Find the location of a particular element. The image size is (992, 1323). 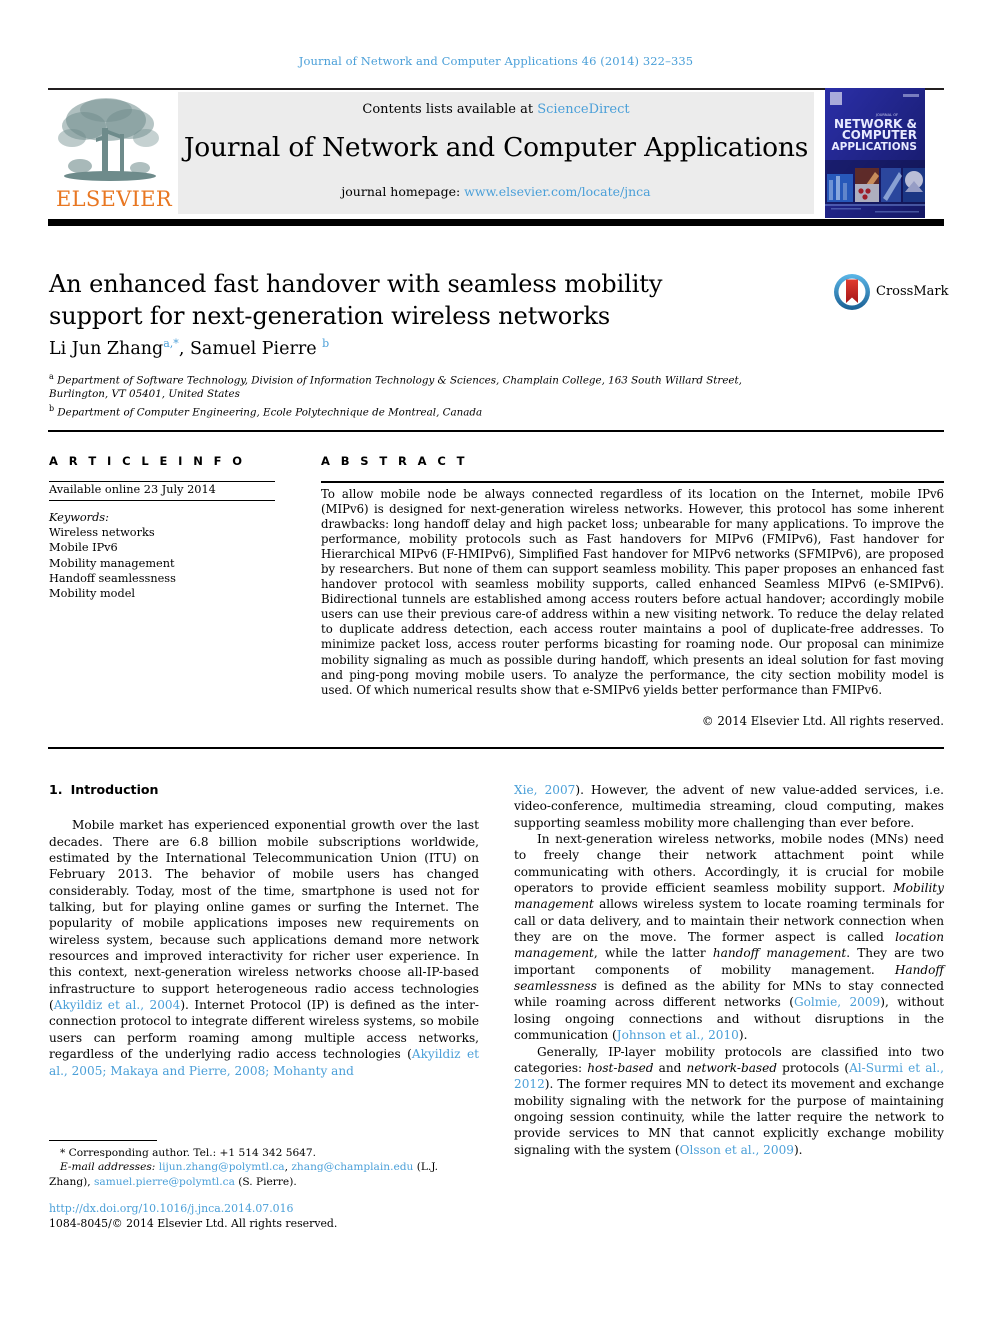

masthead-bottom-bar is located at coordinates (496, 222).